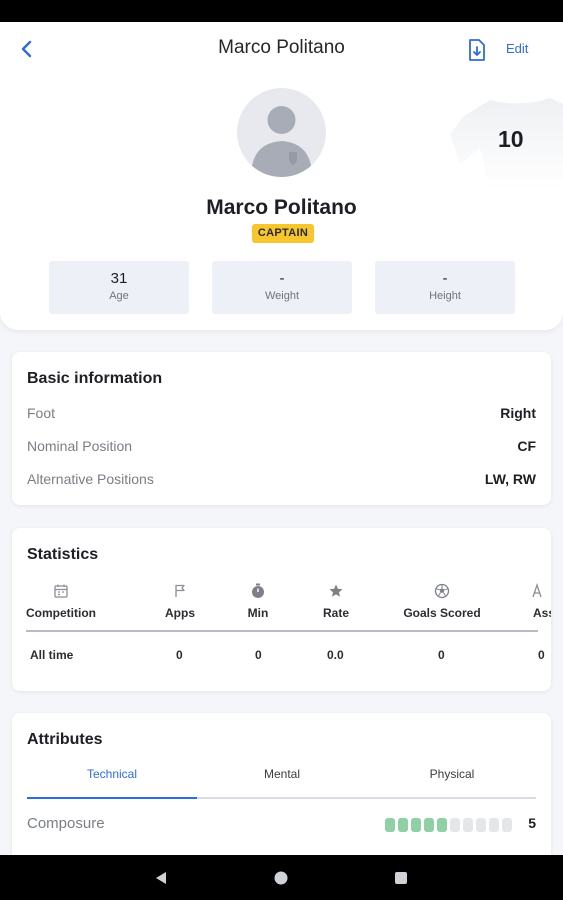  I want to click on stat-height: - Height, so click(445, 287).